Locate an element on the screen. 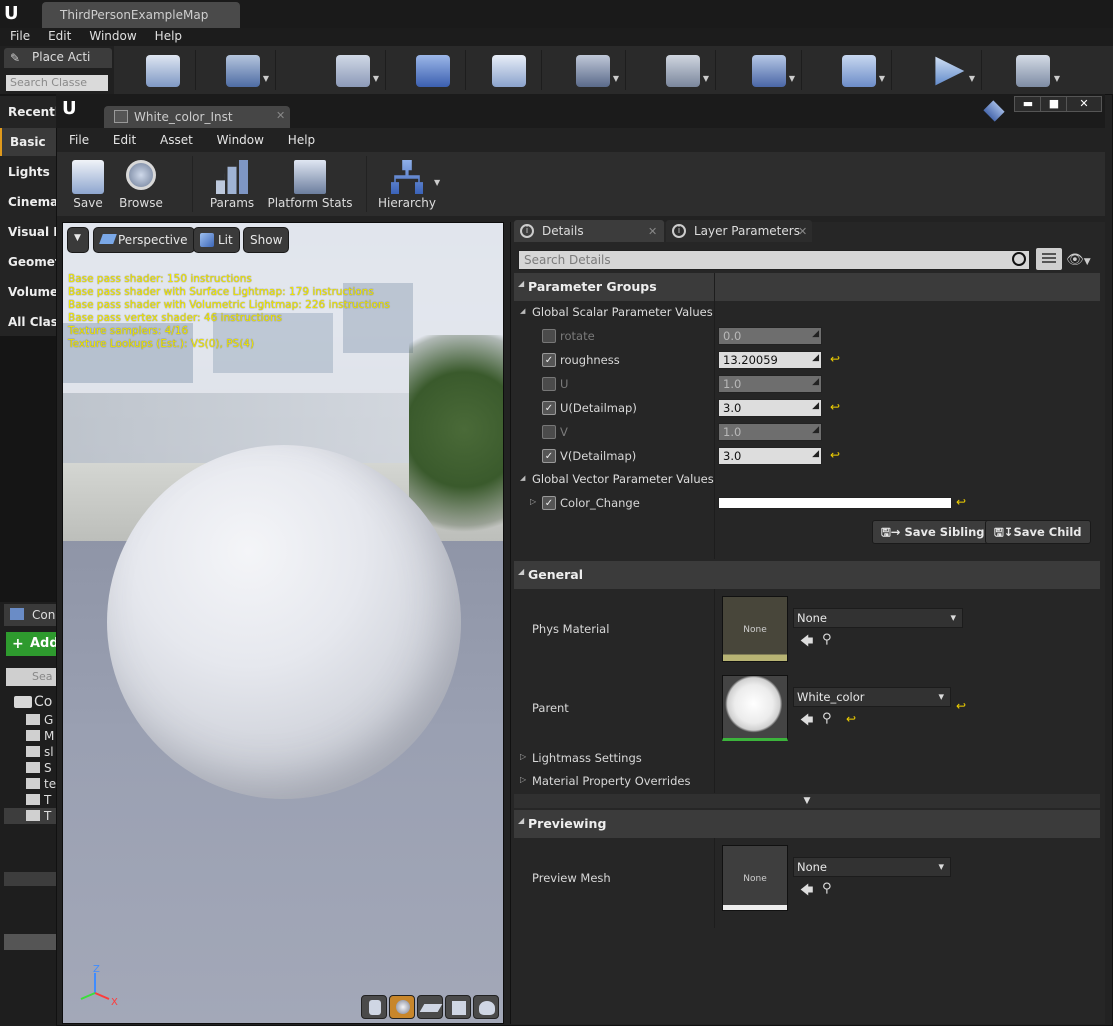 The image size is (1113, 1026). previewing-header: Previewing is located at coordinates (807, 824).